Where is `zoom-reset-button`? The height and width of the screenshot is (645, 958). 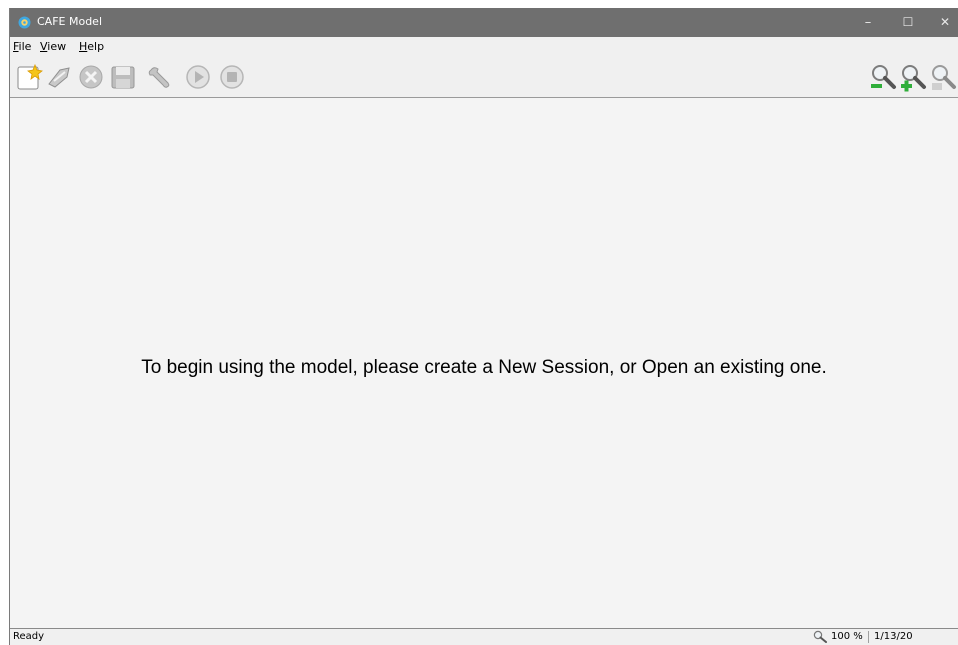 zoom-reset-button is located at coordinates (943, 77).